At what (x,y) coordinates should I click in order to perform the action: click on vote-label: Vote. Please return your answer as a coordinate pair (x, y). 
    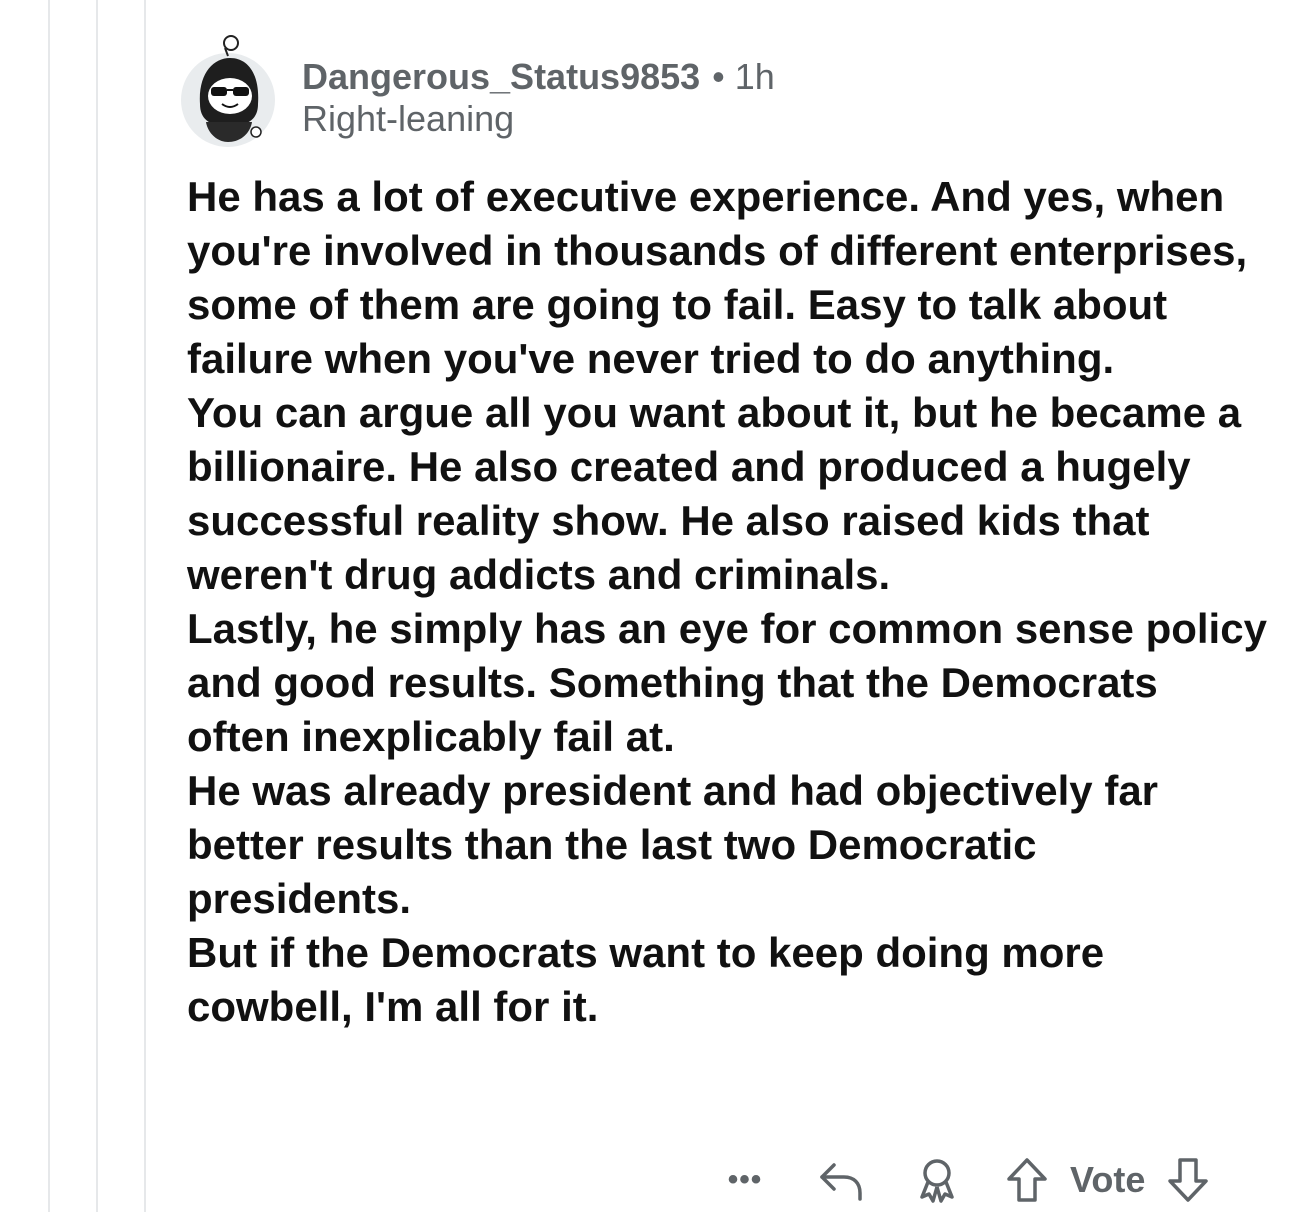
    Looking at the image, I should click on (1108, 1179).